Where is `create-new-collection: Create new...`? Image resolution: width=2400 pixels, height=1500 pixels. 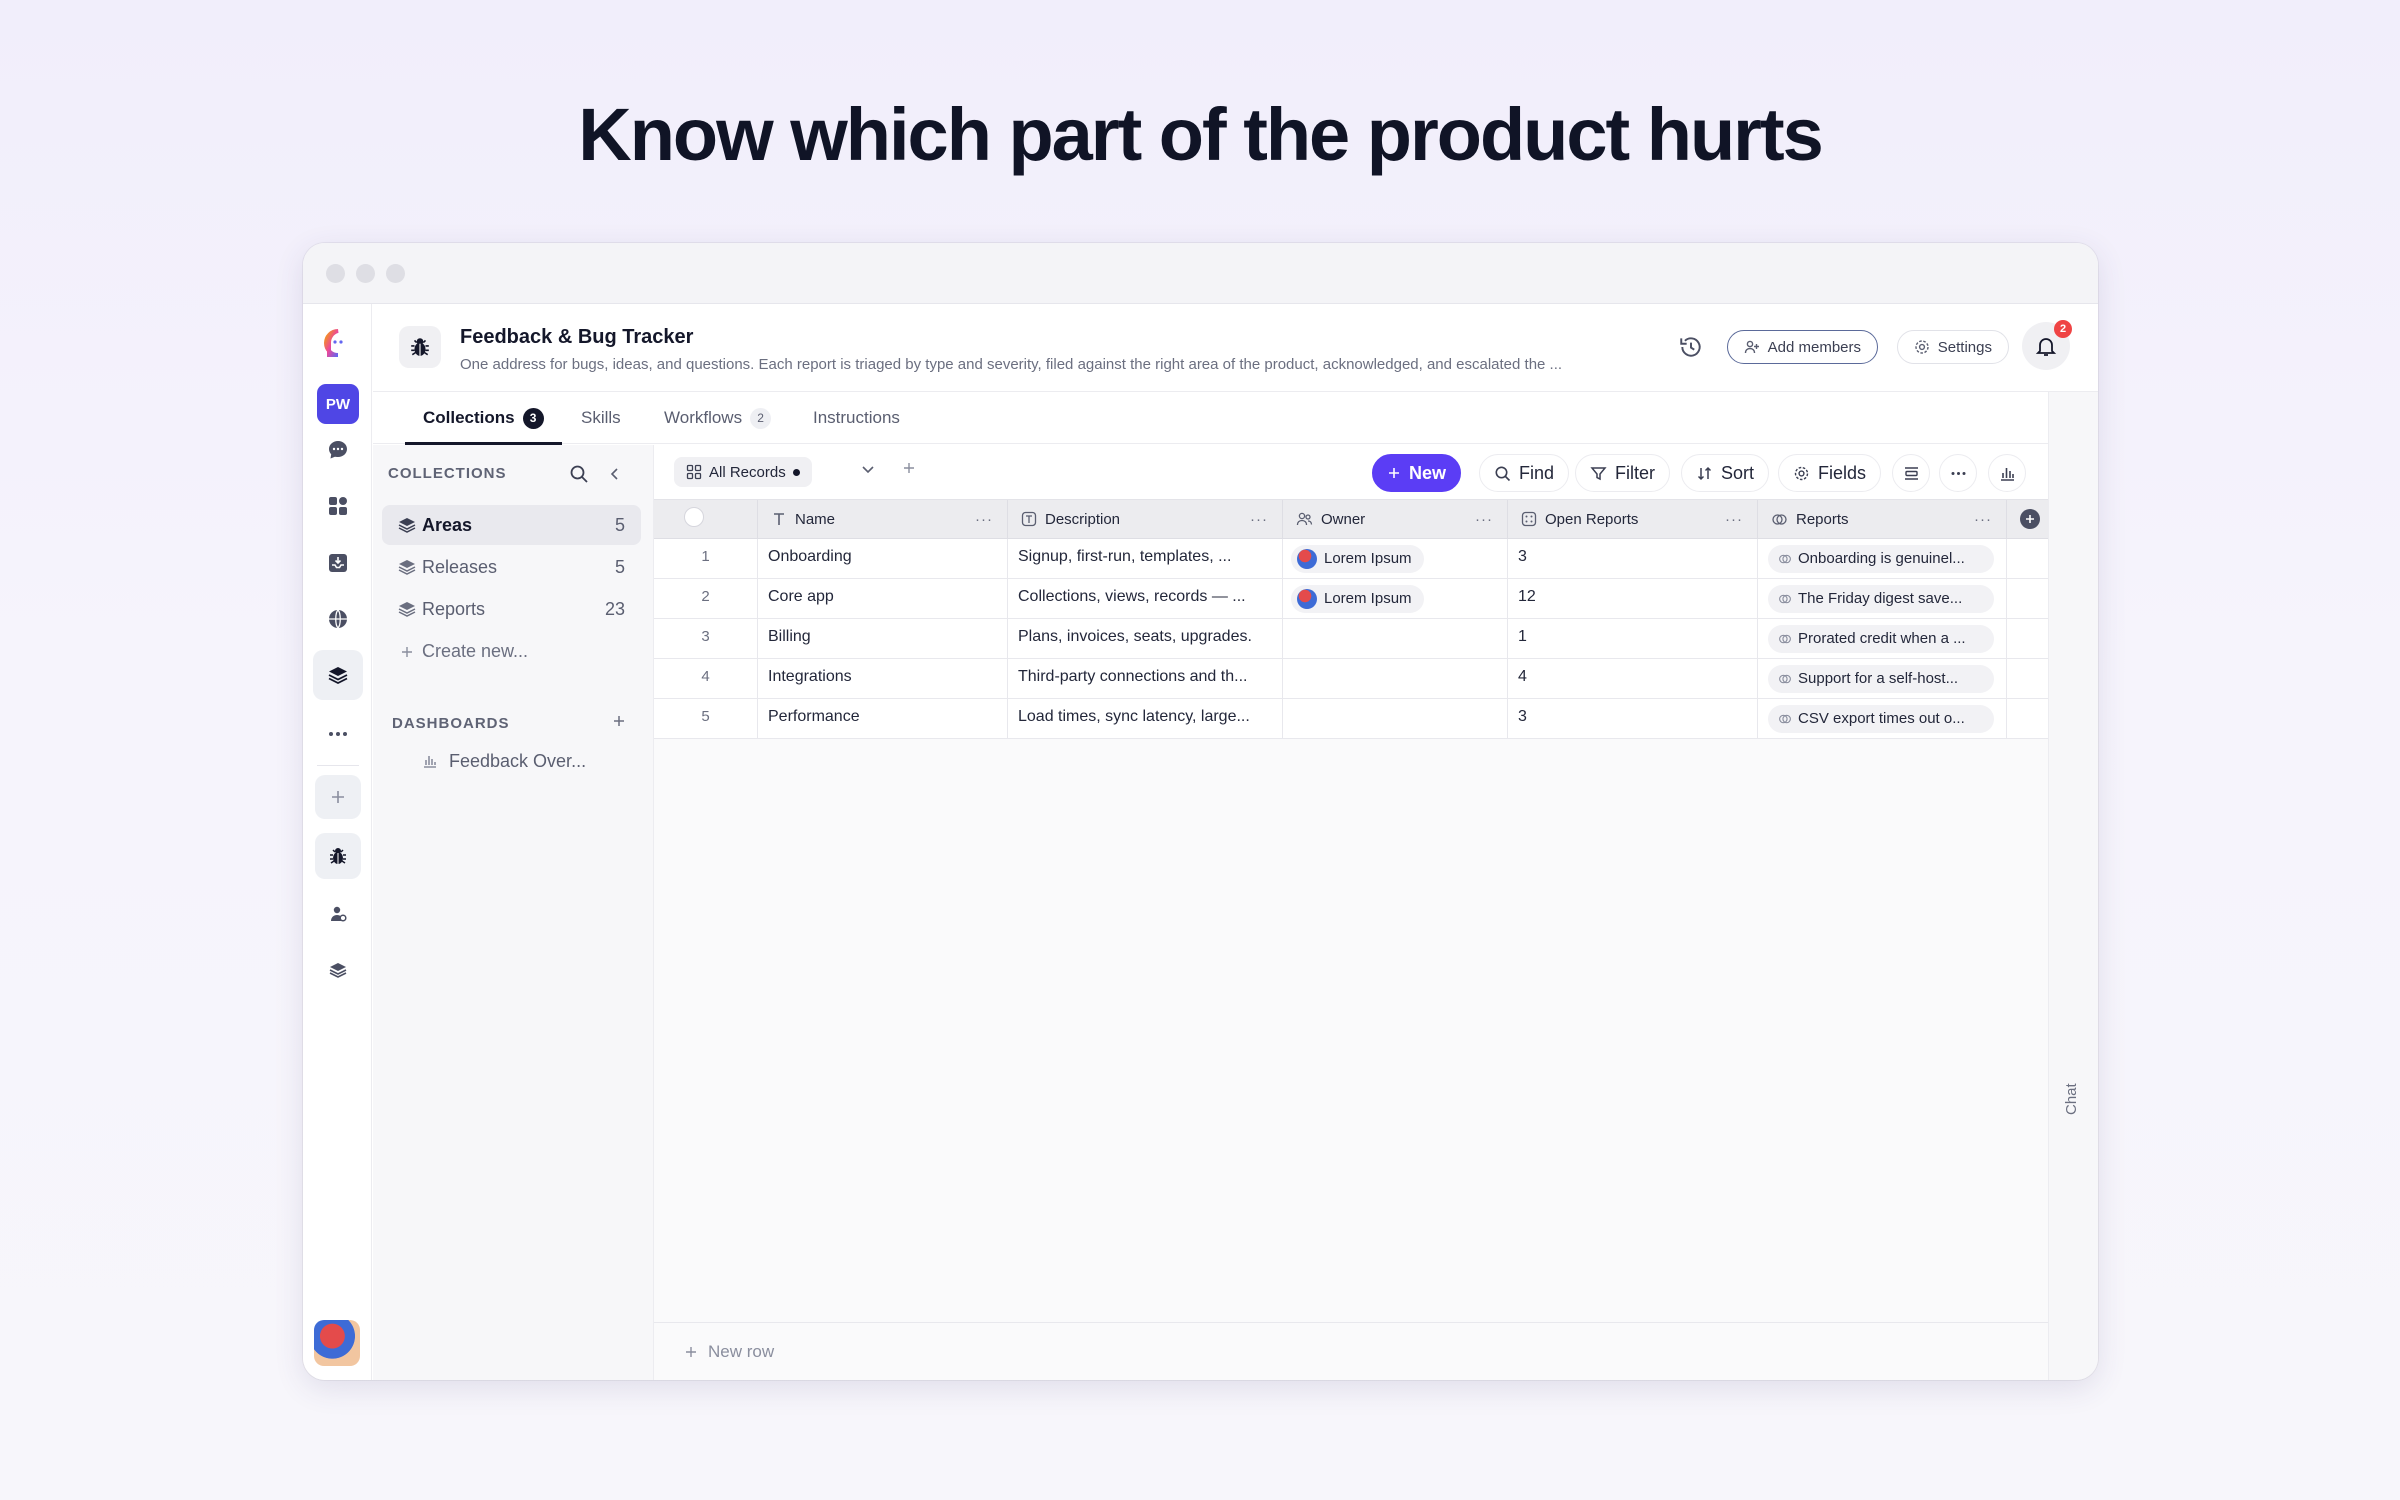
create-new-collection: Create new... is located at coordinates (511, 651).